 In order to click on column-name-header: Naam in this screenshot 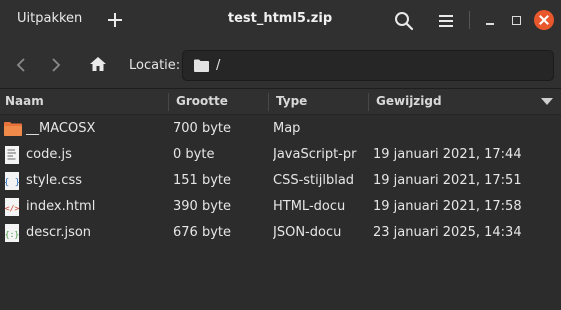, I will do `click(24, 102)`.